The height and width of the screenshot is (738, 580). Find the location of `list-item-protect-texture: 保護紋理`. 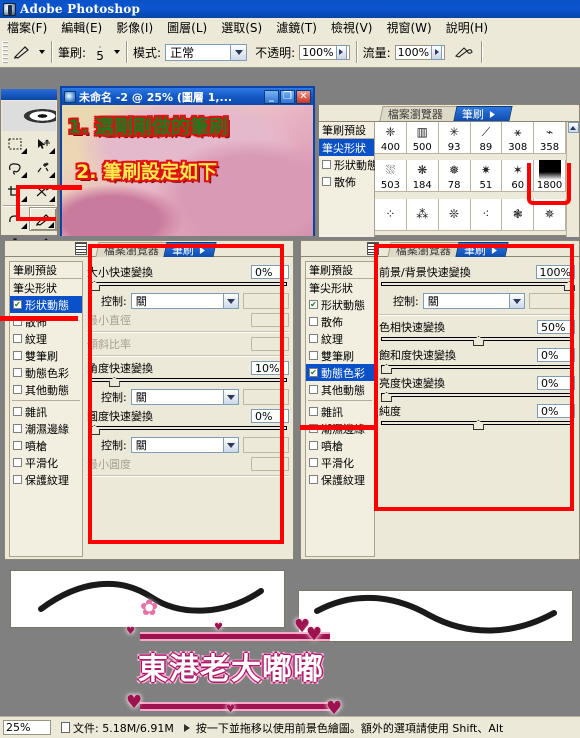

list-item-protect-texture: 保護紋理 is located at coordinates (46, 479).